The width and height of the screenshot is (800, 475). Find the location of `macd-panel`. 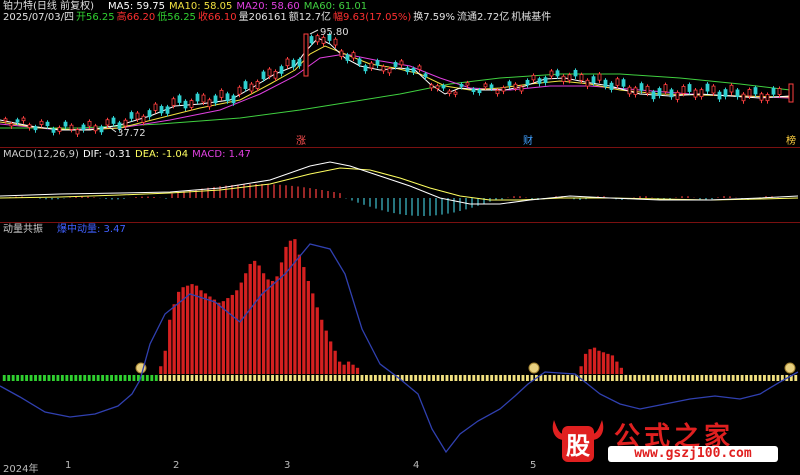

macd-panel is located at coordinates (400, 191).